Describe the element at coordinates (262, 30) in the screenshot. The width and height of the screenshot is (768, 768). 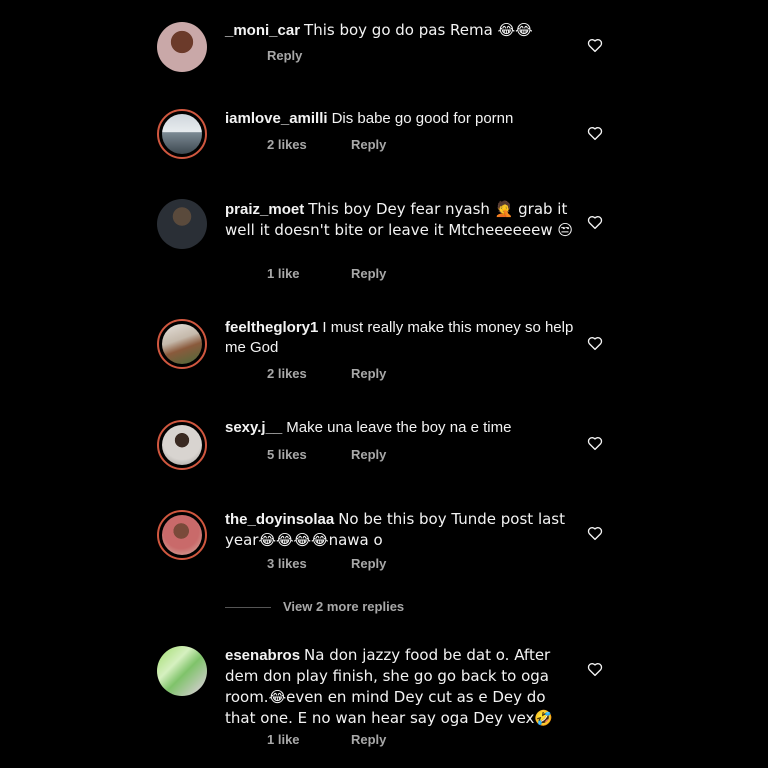
I see `comment-username: _moni_car` at that location.